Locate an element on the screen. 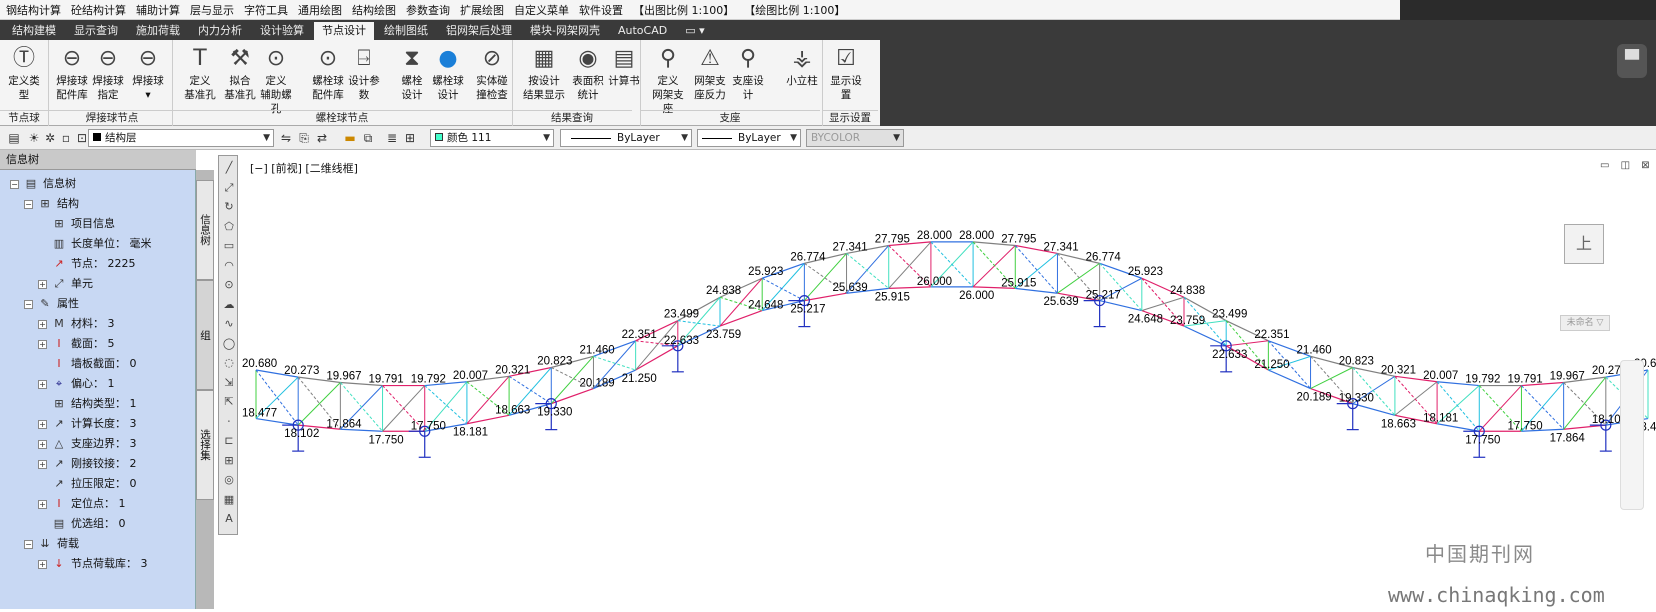 The width and height of the screenshot is (1656, 612). polygon-icon: ⬠ is located at coordinates (229, 227).